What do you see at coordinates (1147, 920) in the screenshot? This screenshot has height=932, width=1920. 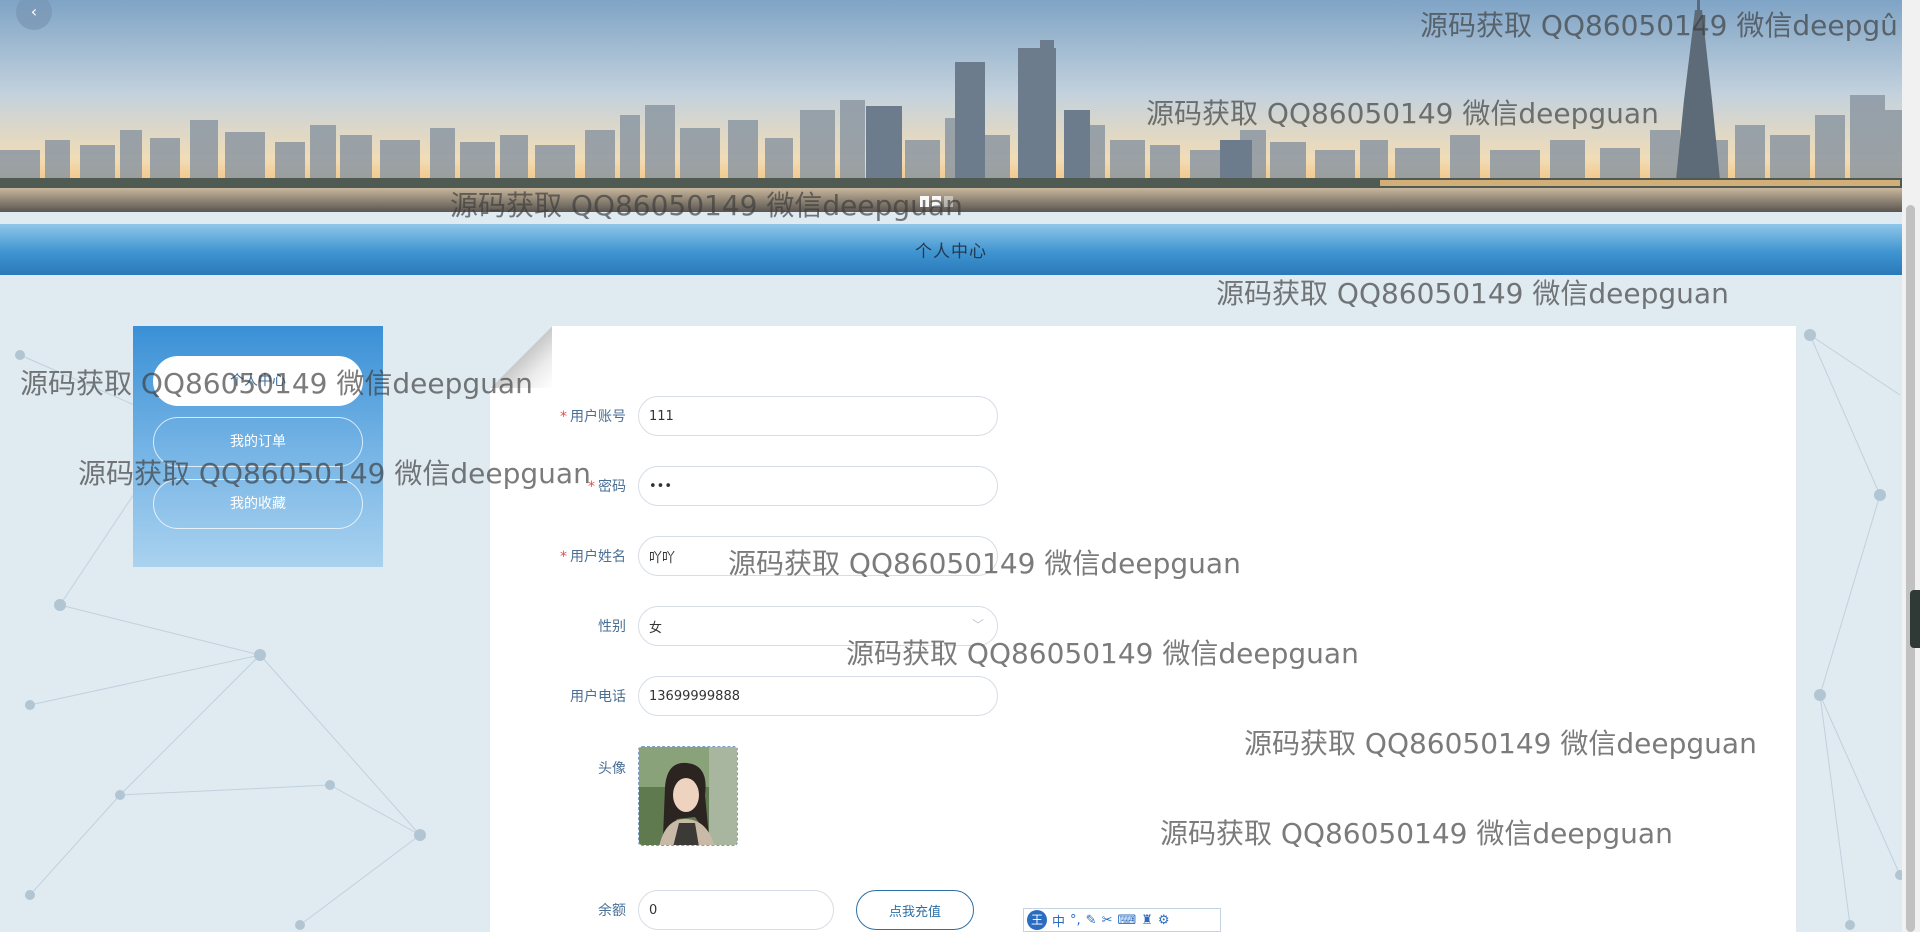 I see `skin-icon: ♜` at bounding box center [1147, 920].